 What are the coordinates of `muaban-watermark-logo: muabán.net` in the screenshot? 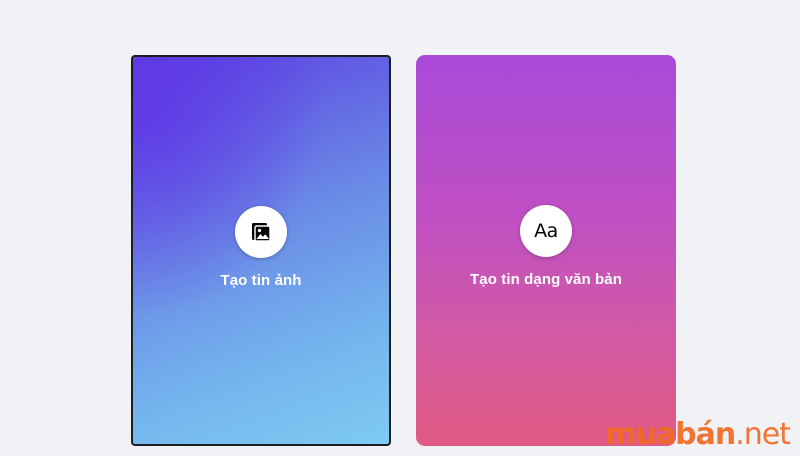 It's located at (698, 434).